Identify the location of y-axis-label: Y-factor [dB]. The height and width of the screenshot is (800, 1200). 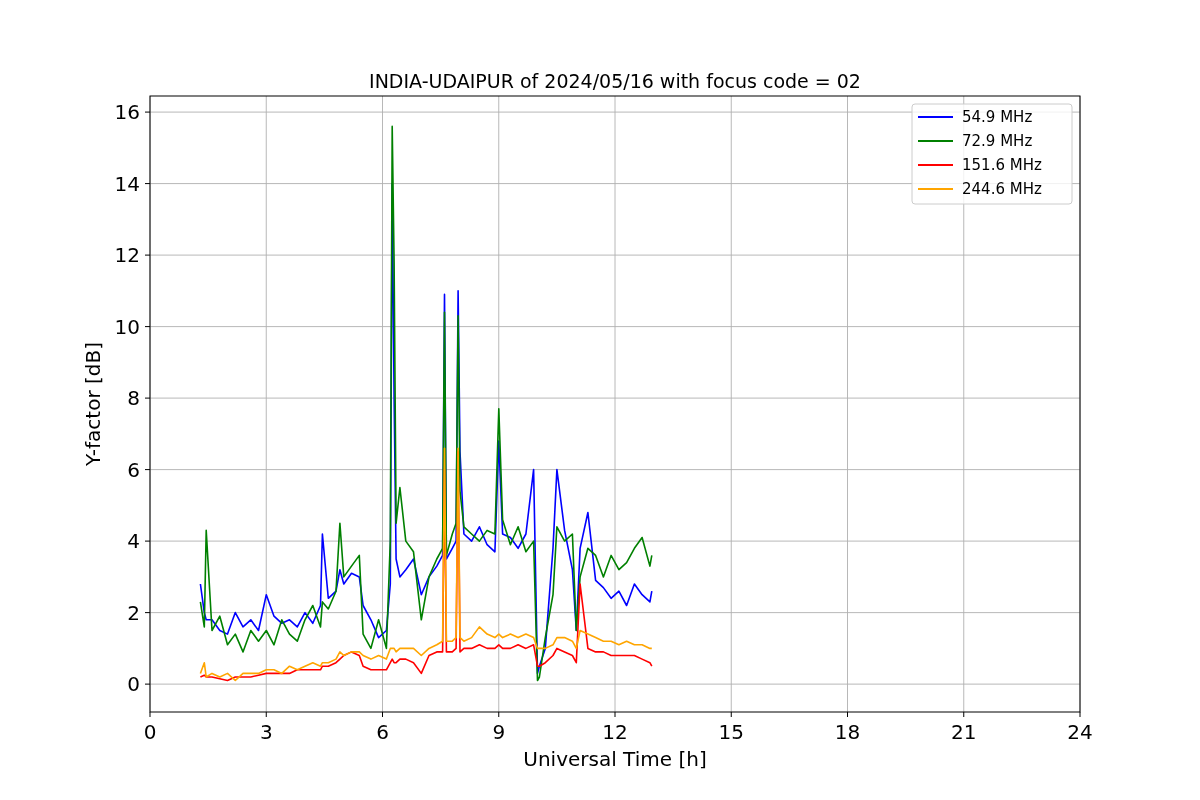
(93, 404).